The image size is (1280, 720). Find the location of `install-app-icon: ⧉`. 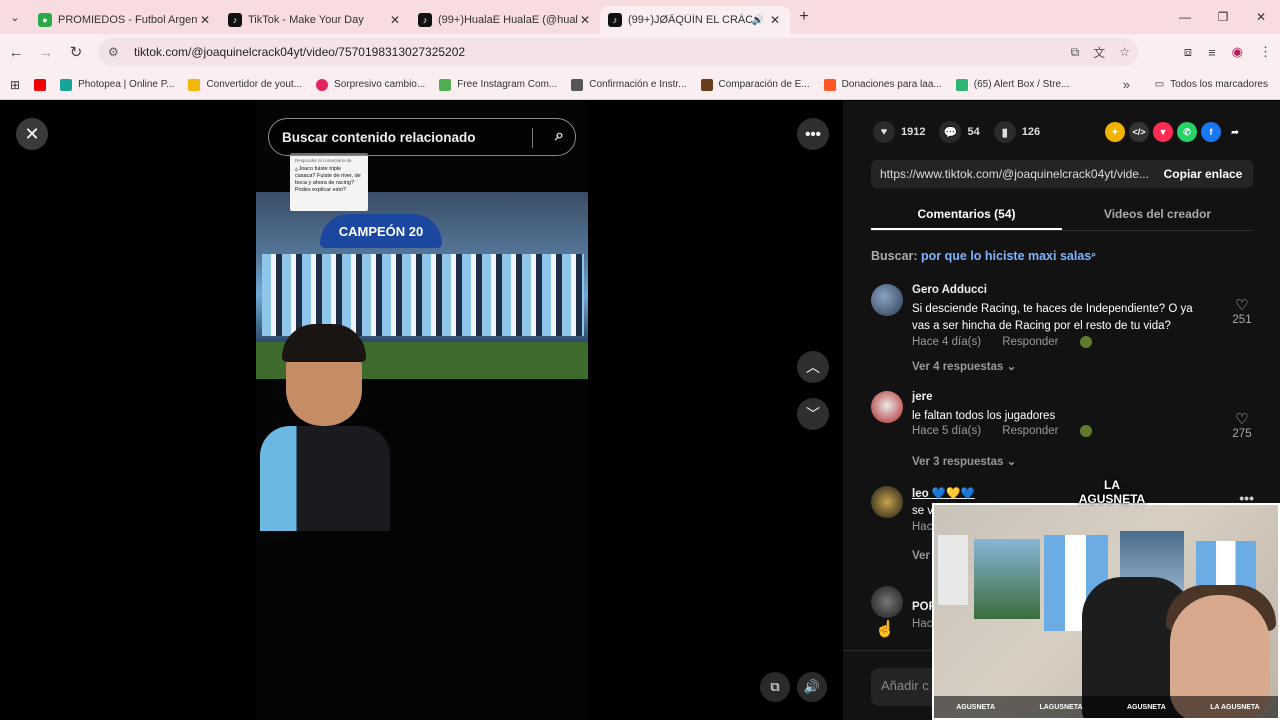

install-app-icon: ⧉ is located at coordinates (1075, 52).